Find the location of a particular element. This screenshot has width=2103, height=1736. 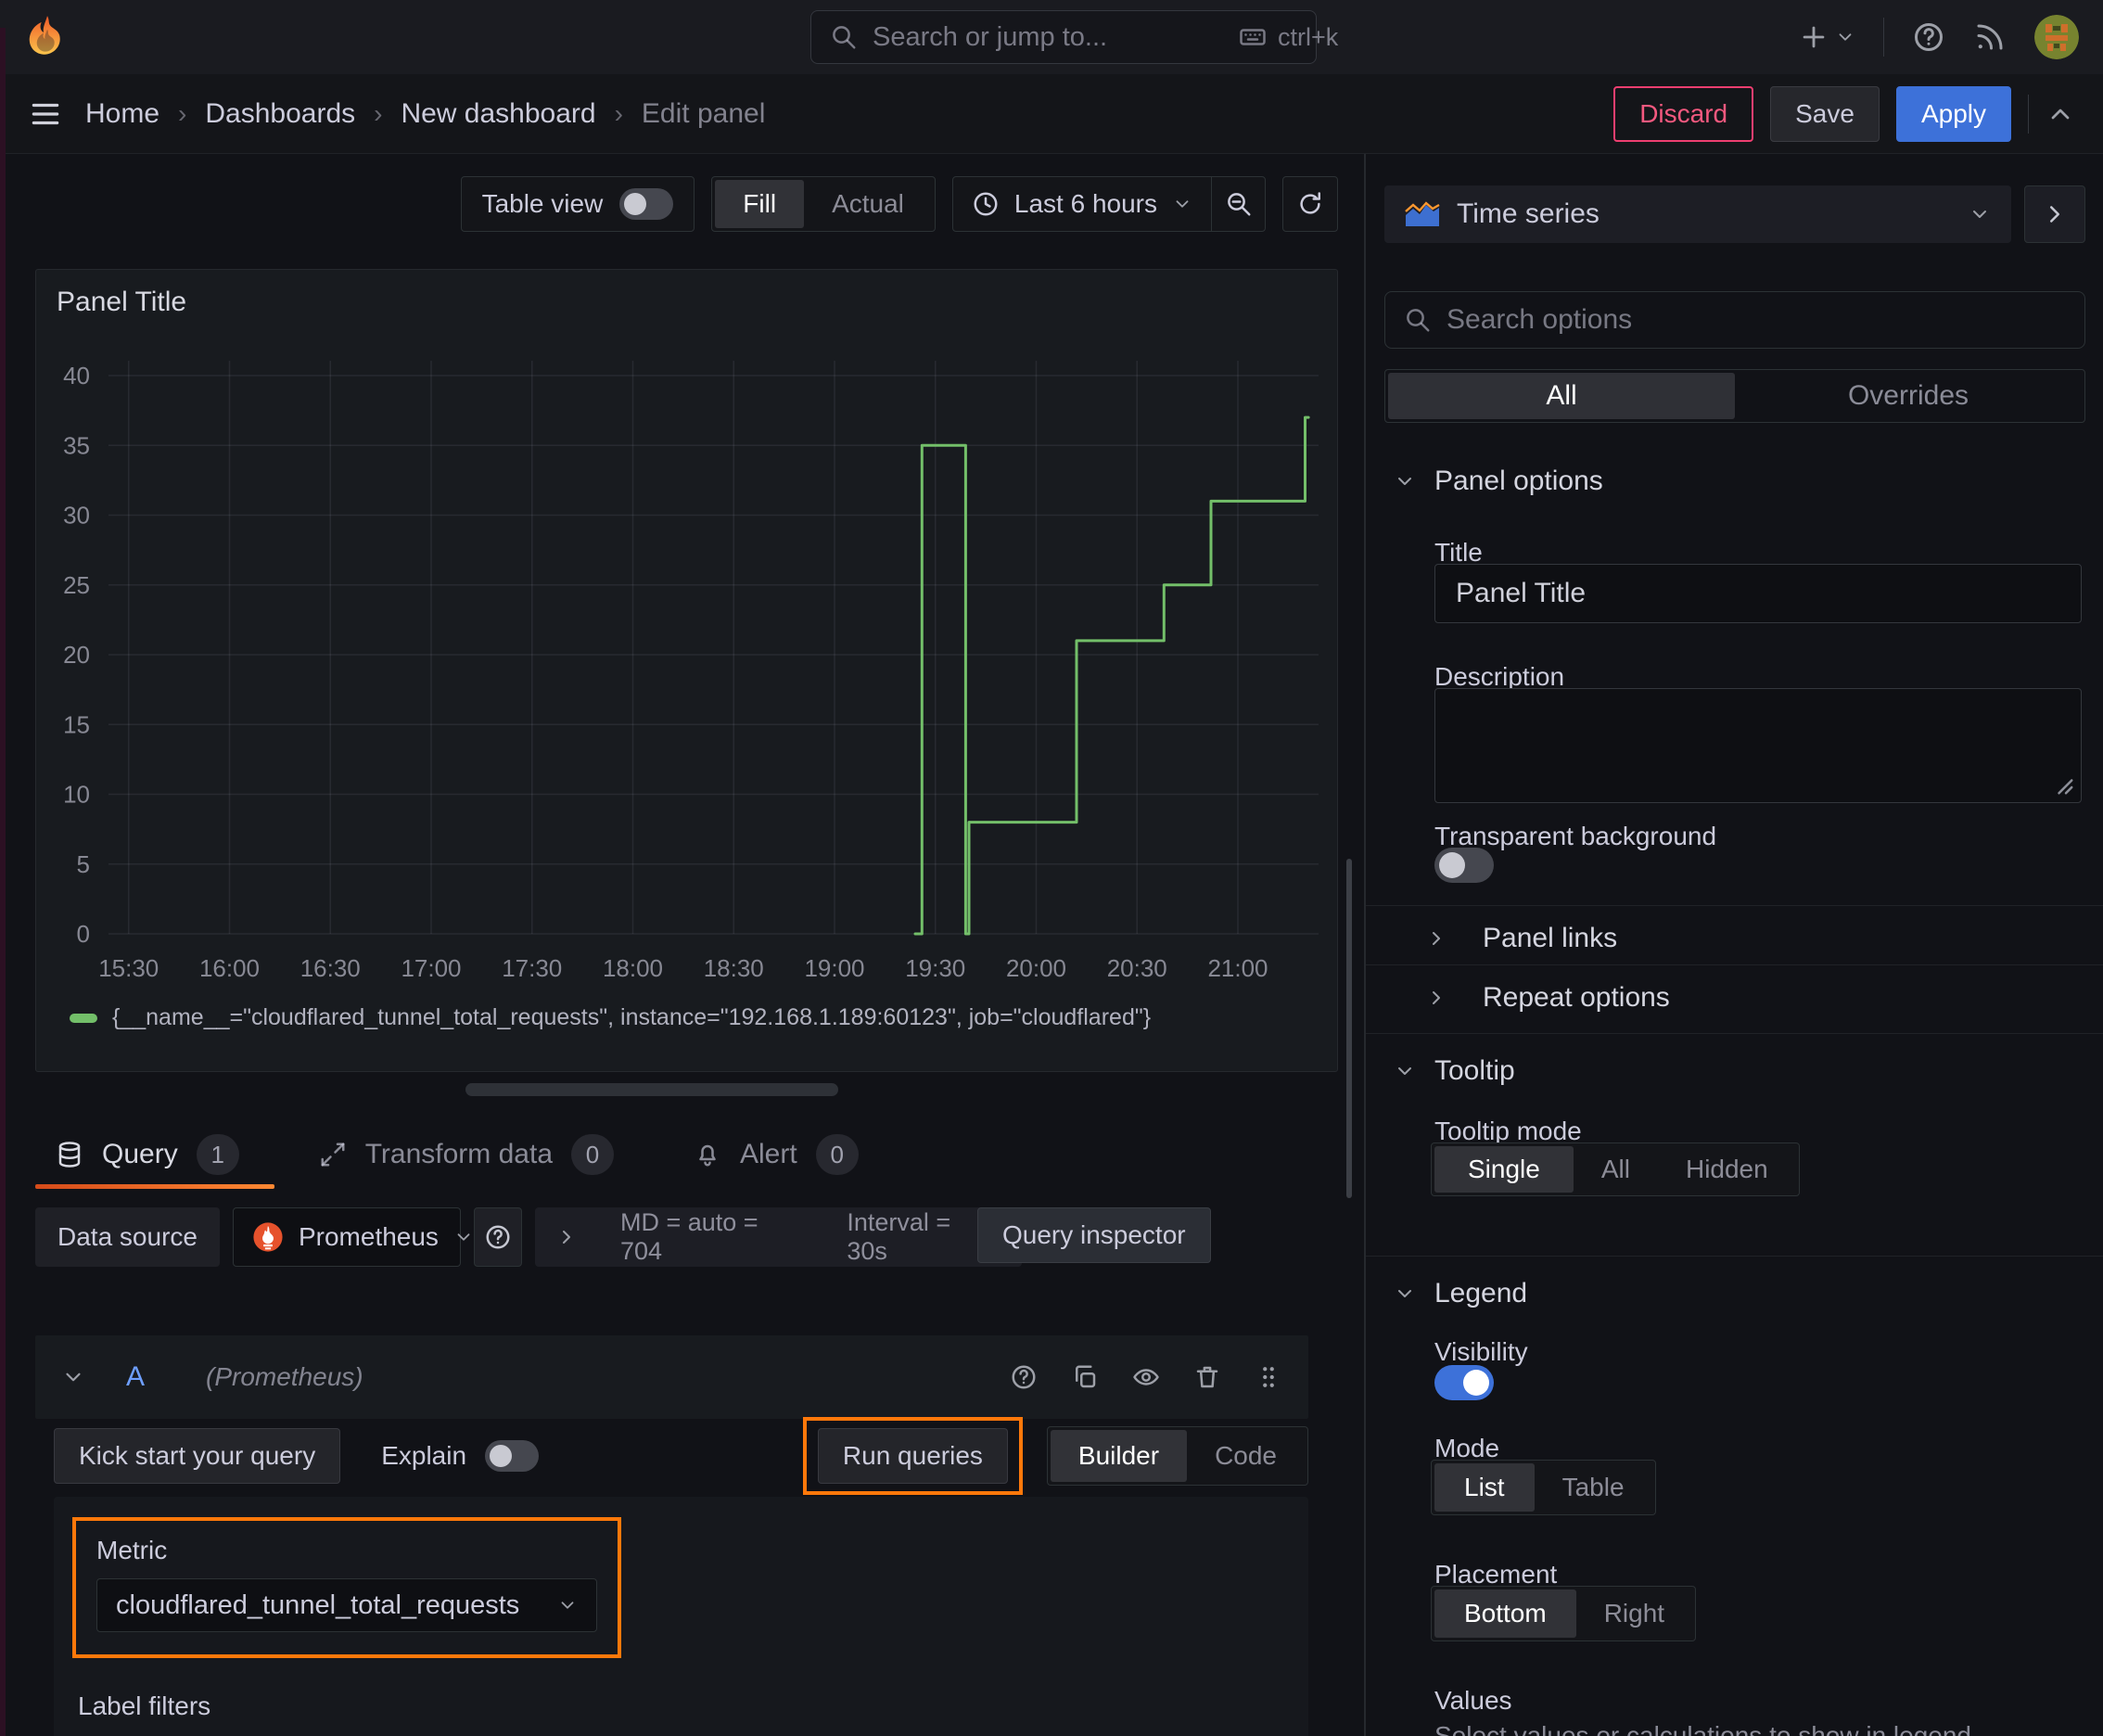

fill-option: Fill is located at coordinates (760, 204).